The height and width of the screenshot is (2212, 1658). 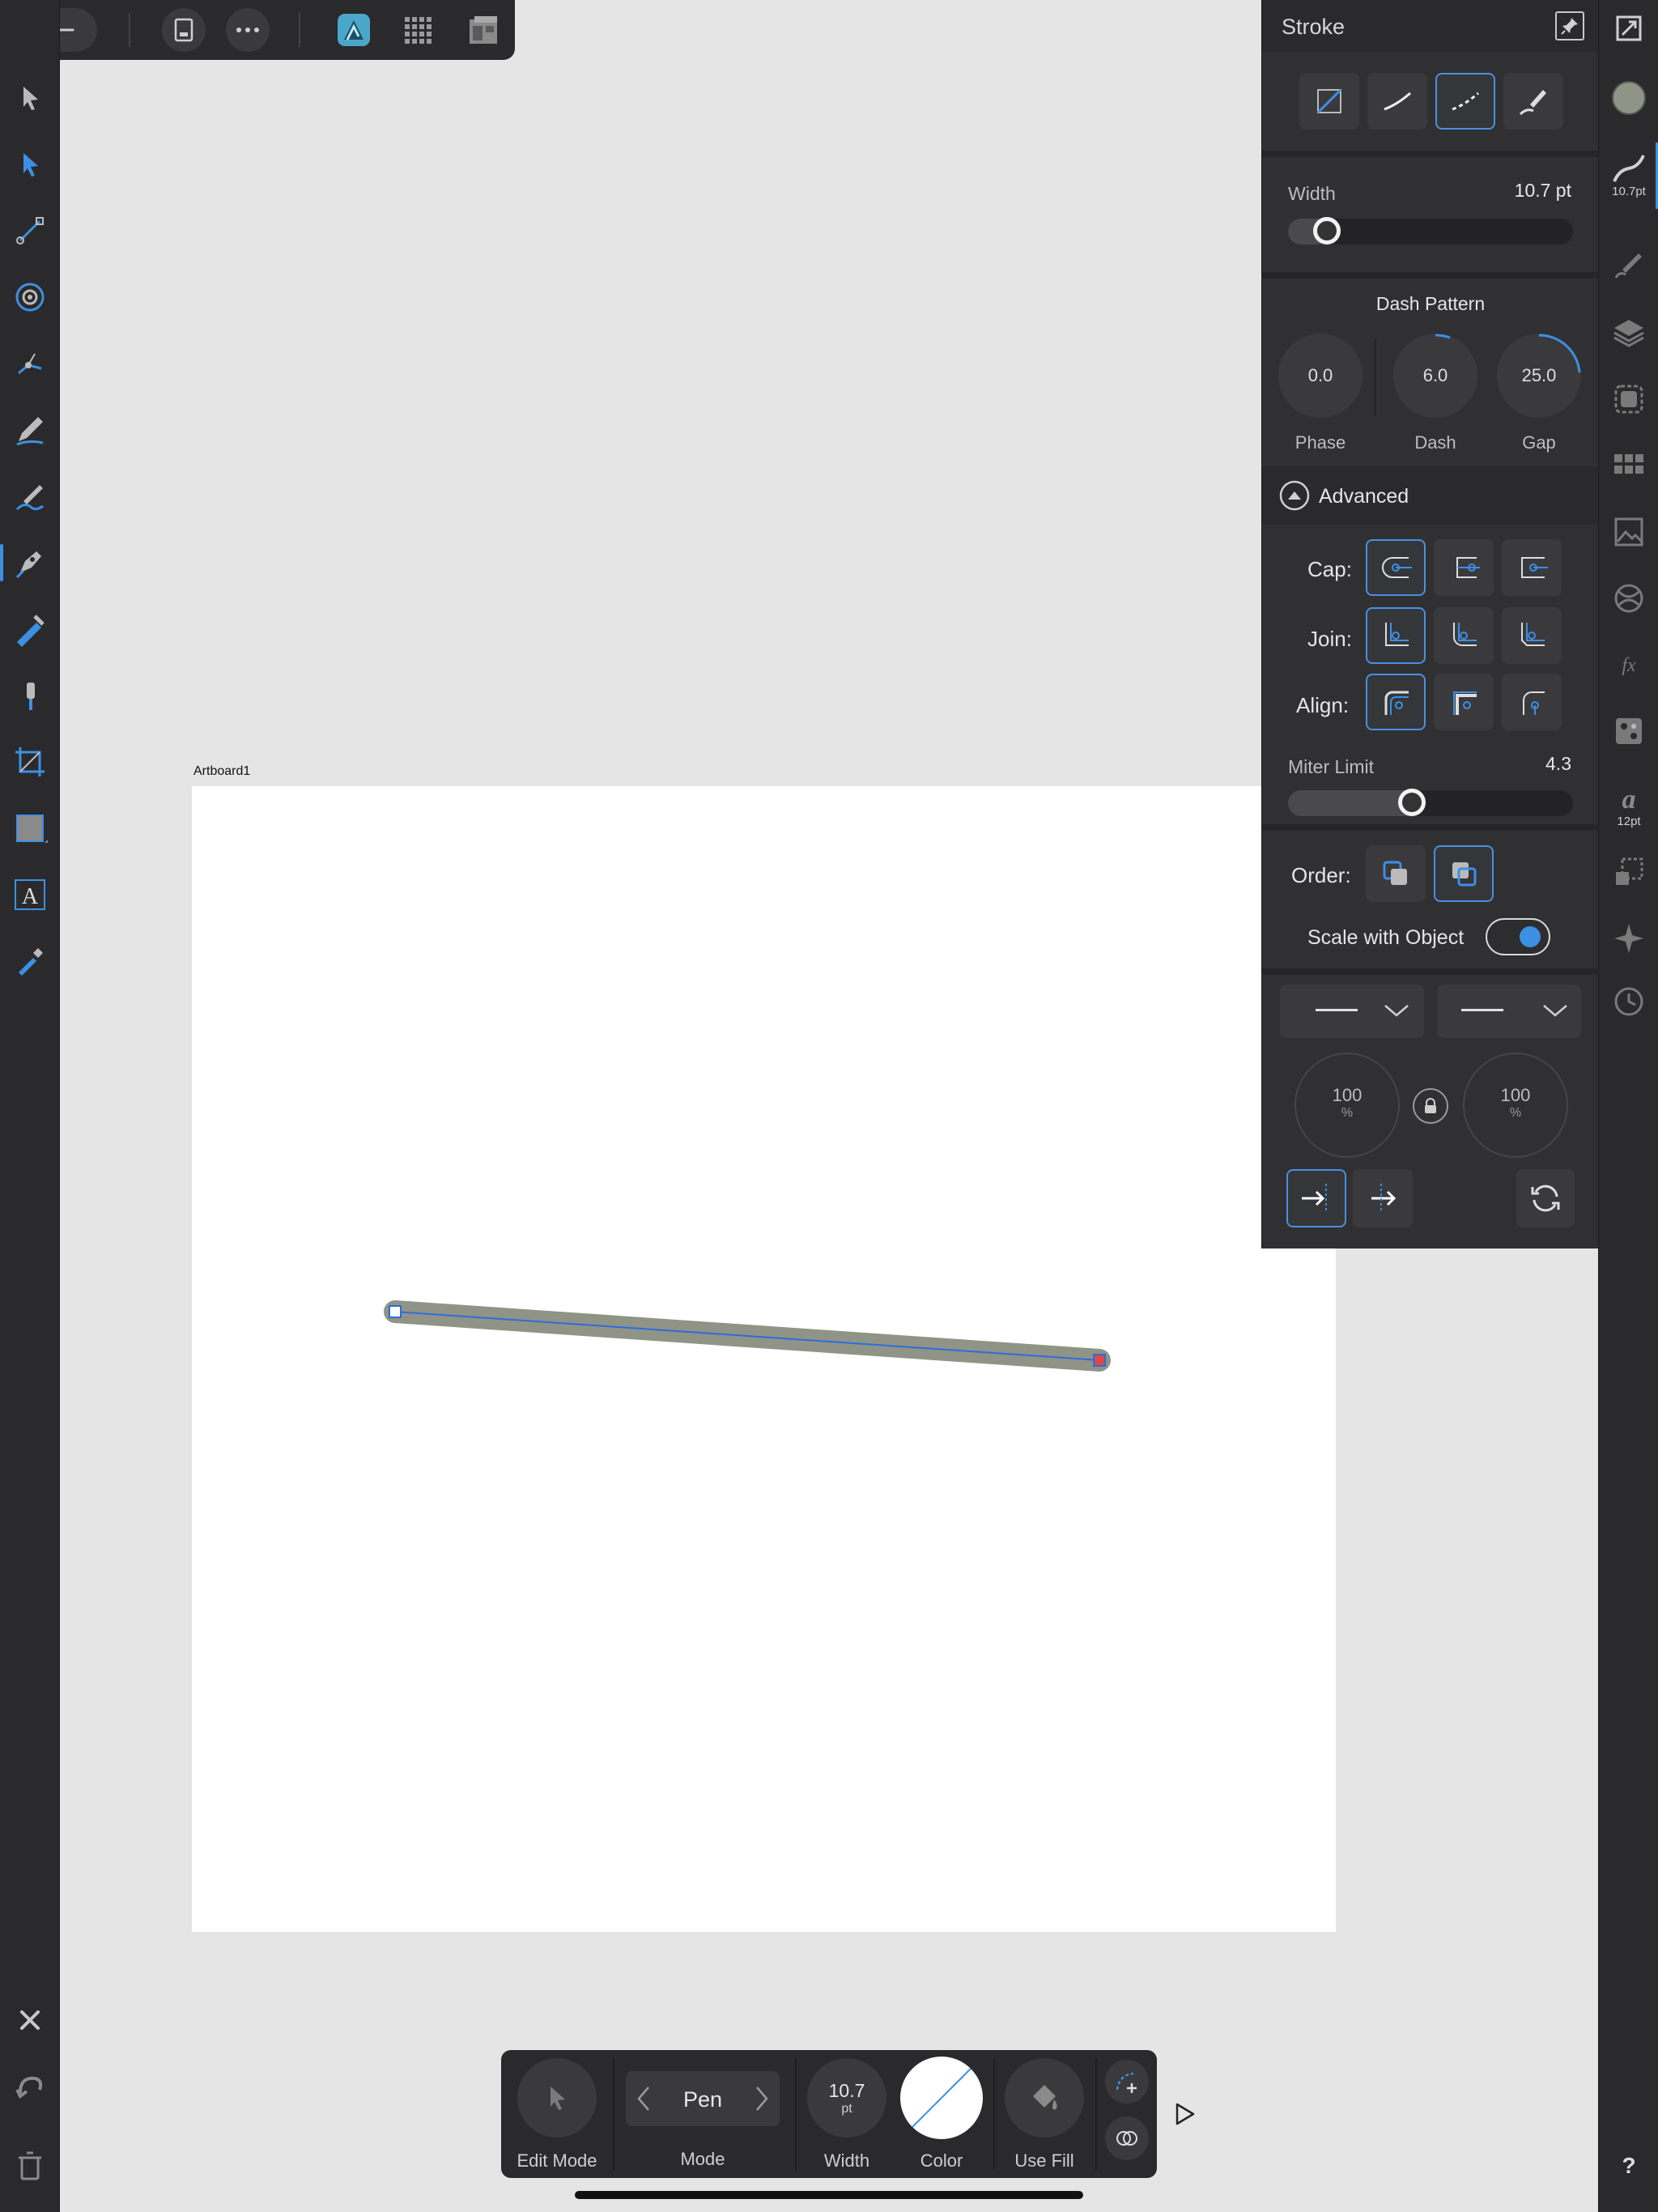 I want to click on symbols-studio-button, so click(x=1629, y=598).